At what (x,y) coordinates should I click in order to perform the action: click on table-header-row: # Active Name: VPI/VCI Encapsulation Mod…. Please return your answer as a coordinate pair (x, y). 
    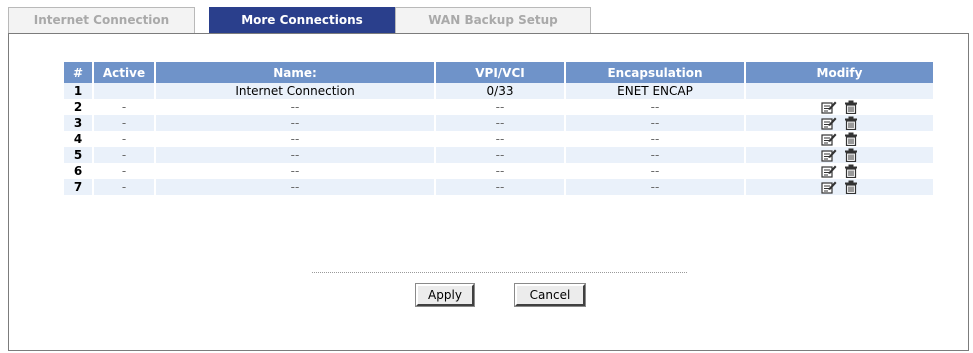
    Looking at the image, I should click on (498, 72).